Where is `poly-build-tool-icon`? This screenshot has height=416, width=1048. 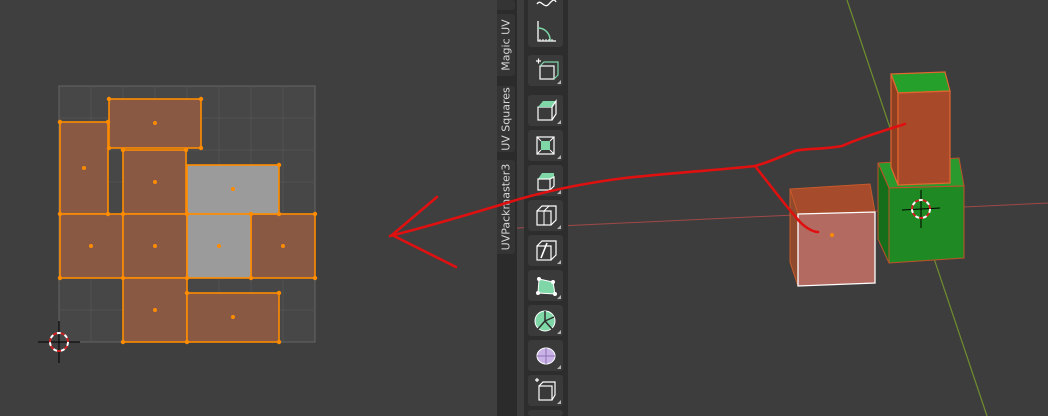
poly-build-tool-icon is located at coordinates (545, 285).